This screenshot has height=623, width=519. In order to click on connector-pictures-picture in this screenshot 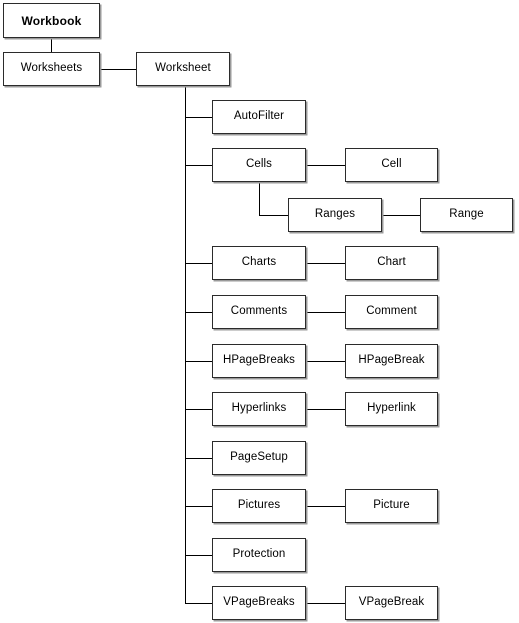, I will do `click(325, 506)`.